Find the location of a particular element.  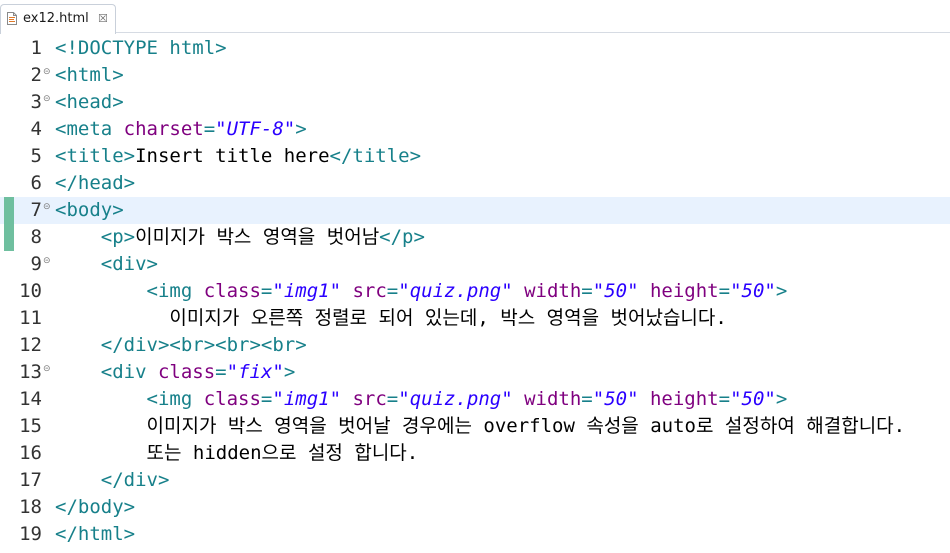

html-tag-token: </div> is located at coordinates (135, 480).